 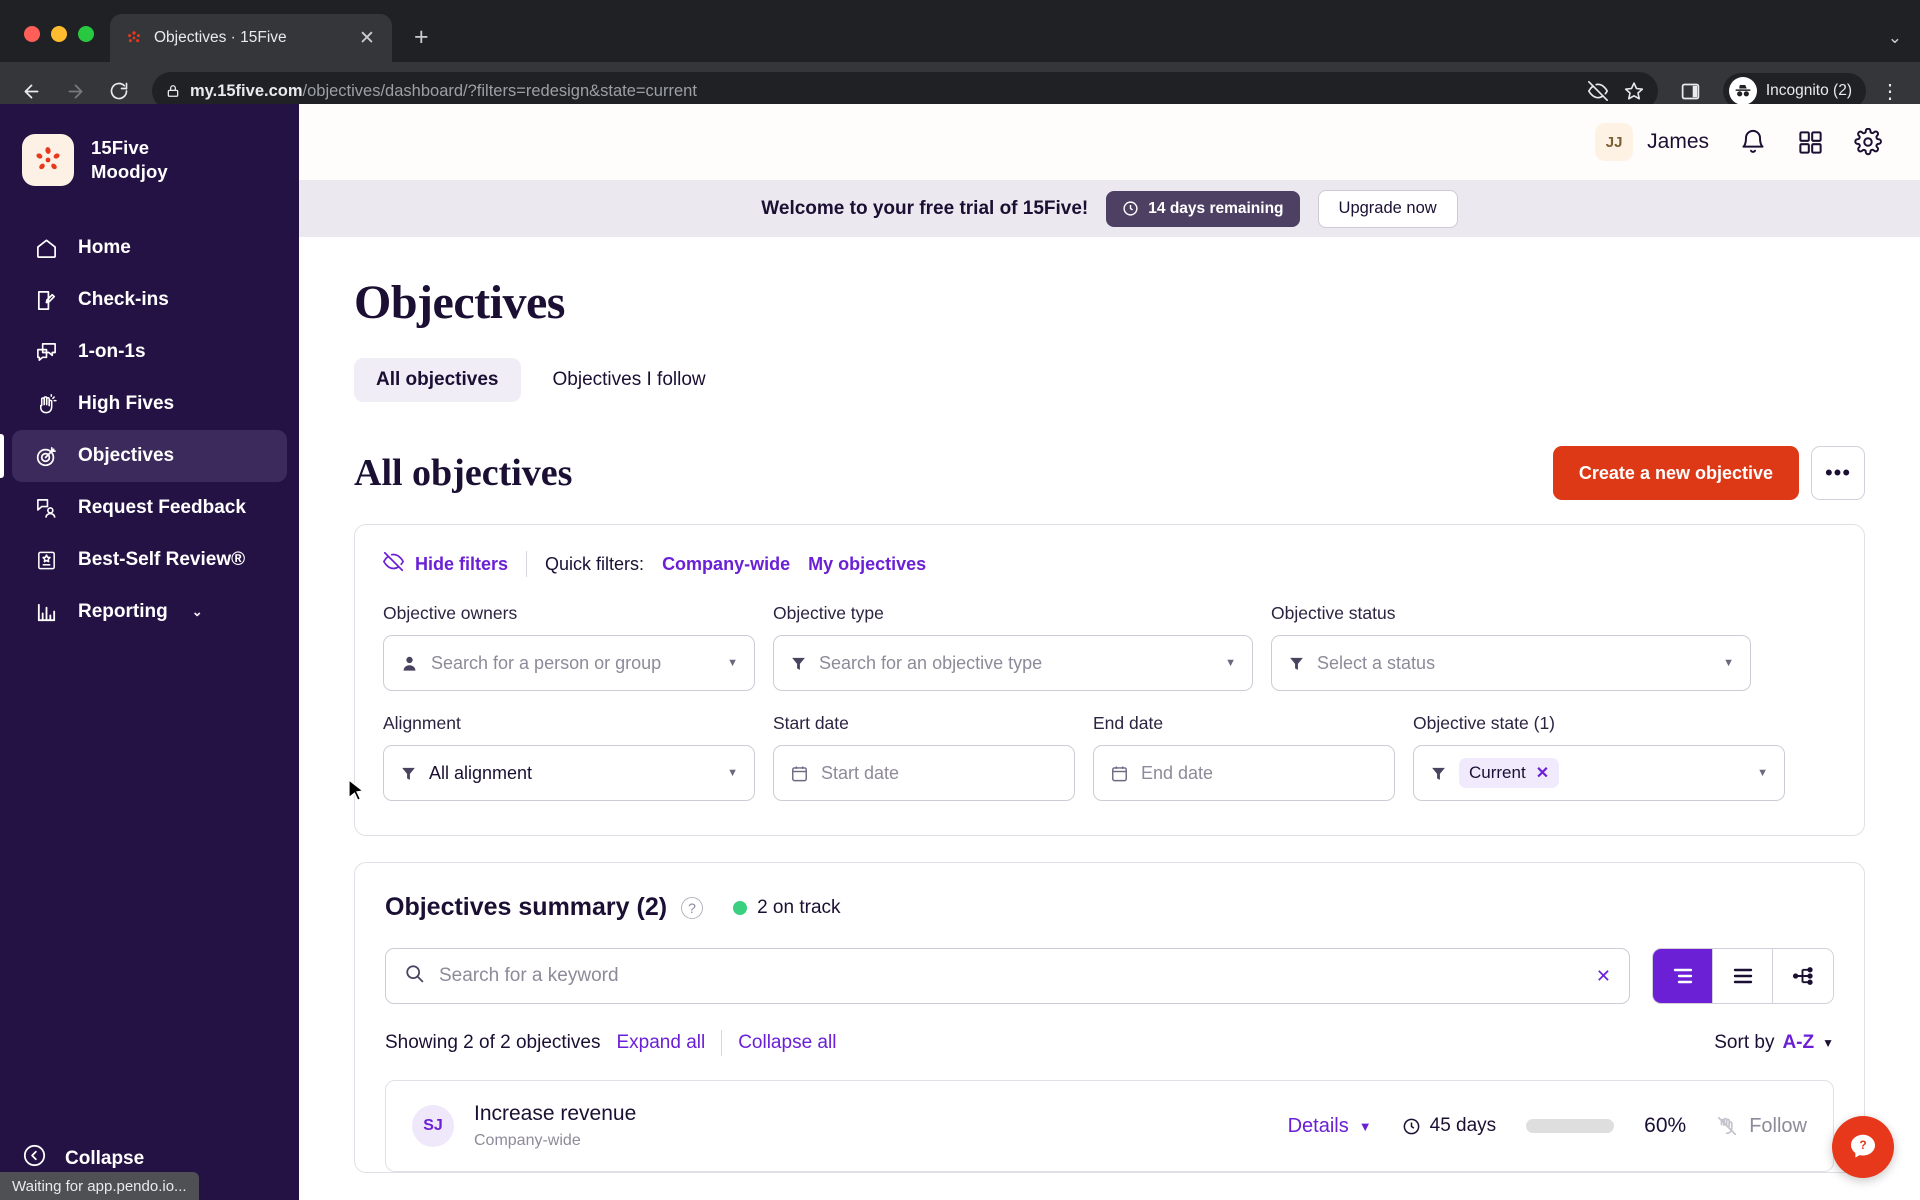 I want to click on sidebar-item-best-self-review: Best-Self Review®, so click(x=149, y=560).